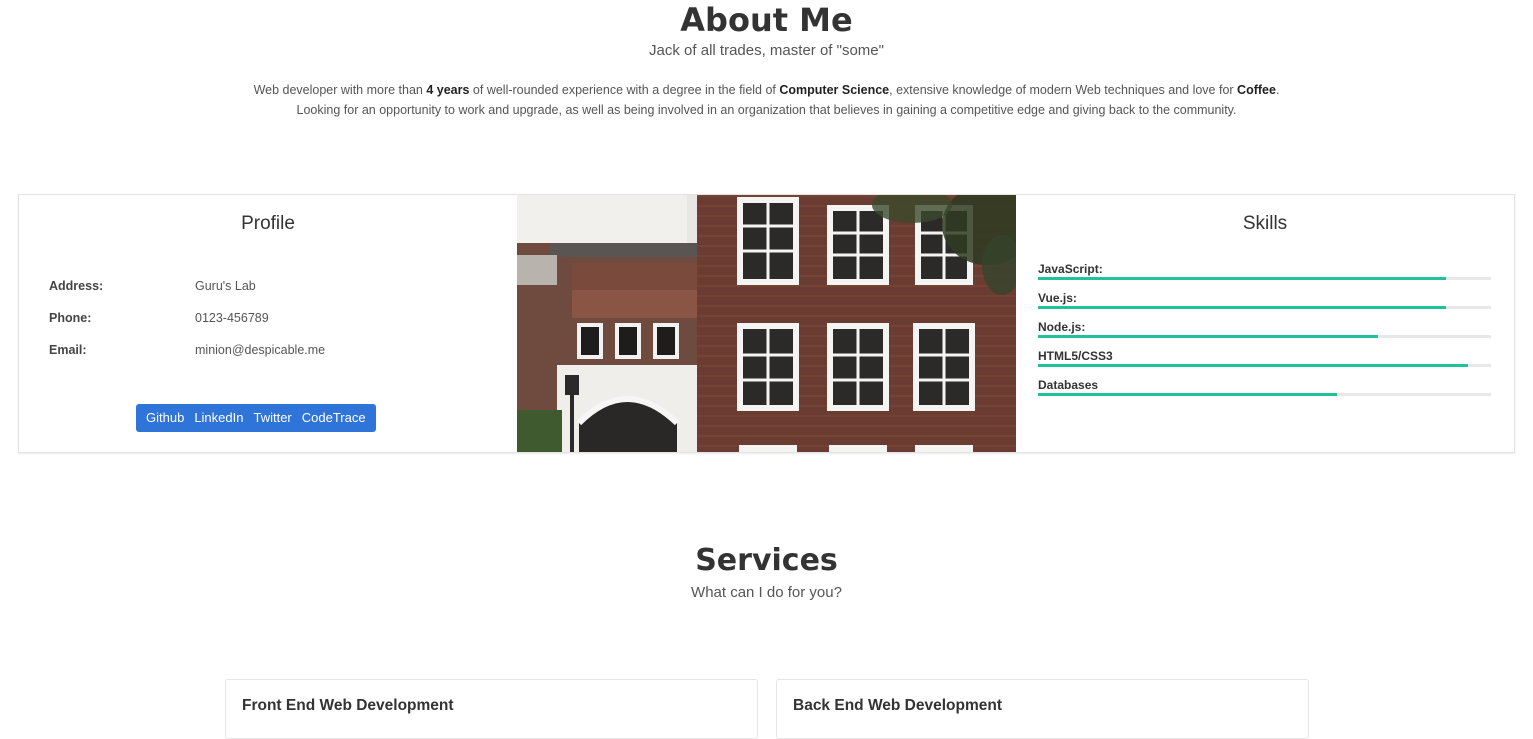  I want to click on service-card-title: Back End Web Development, so click(898, 705).